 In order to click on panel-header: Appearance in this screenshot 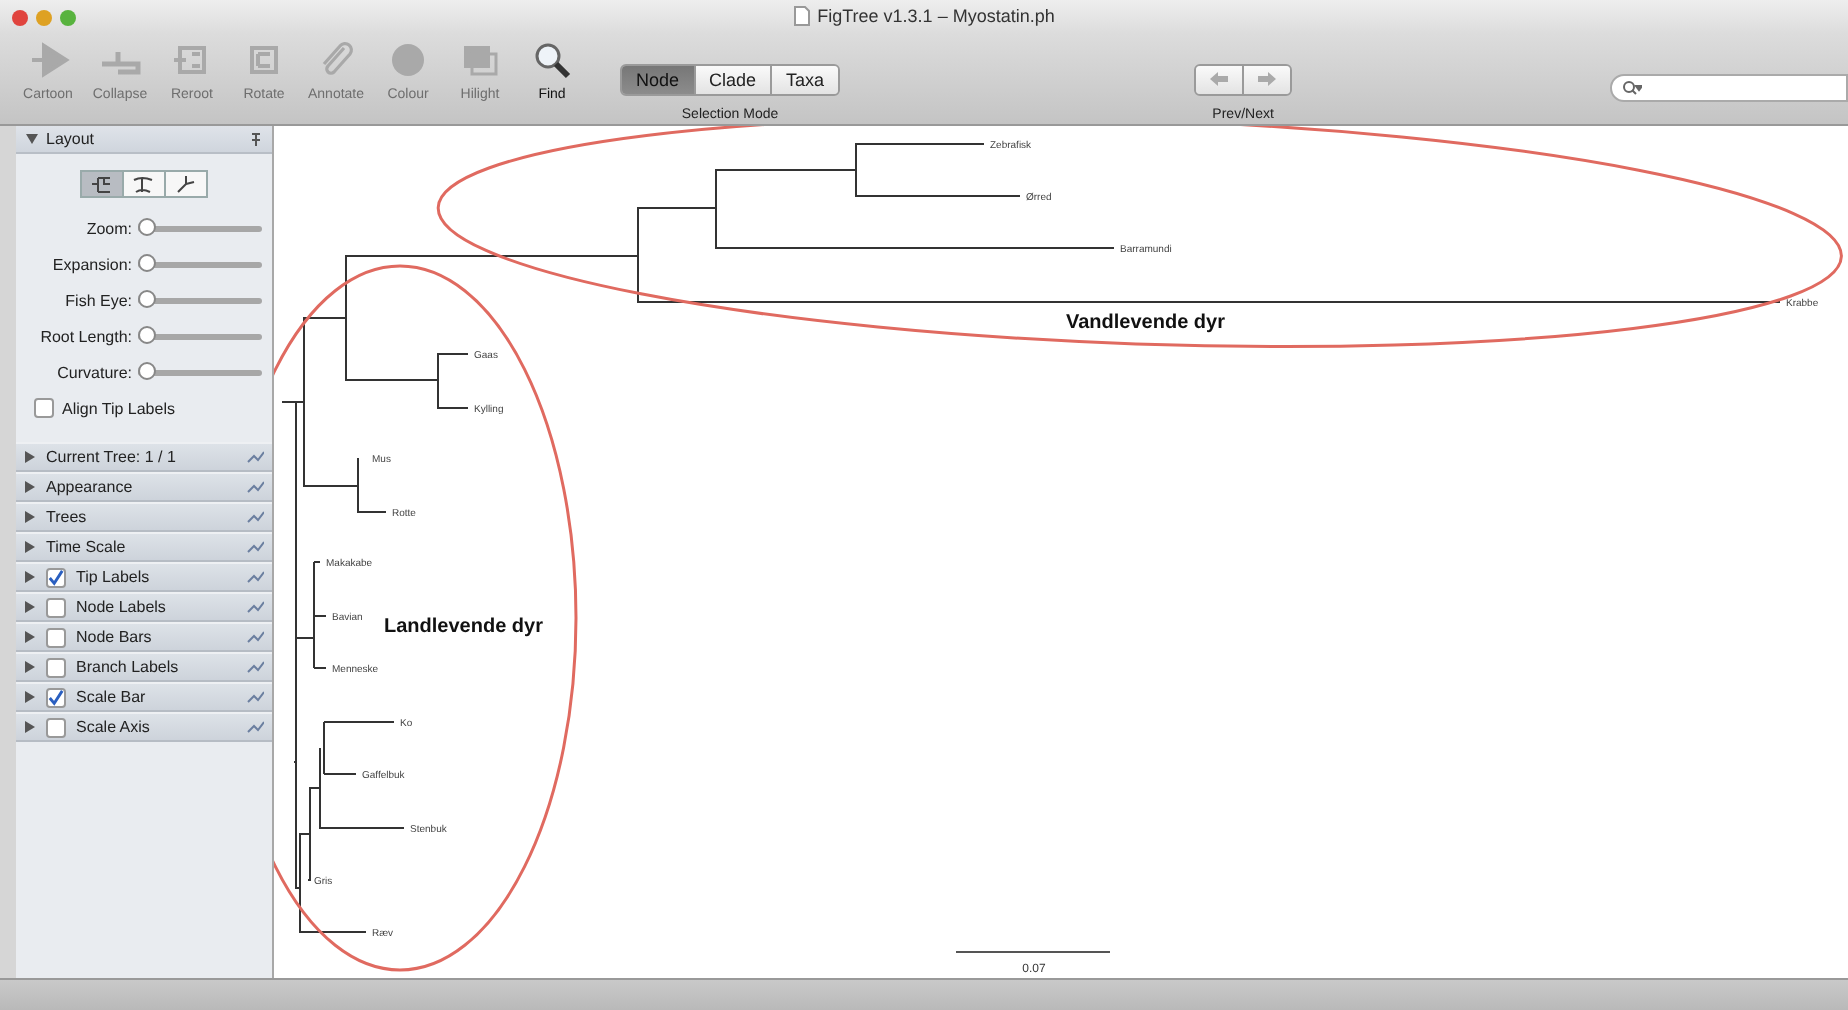, I will do `click(144, 487)`.